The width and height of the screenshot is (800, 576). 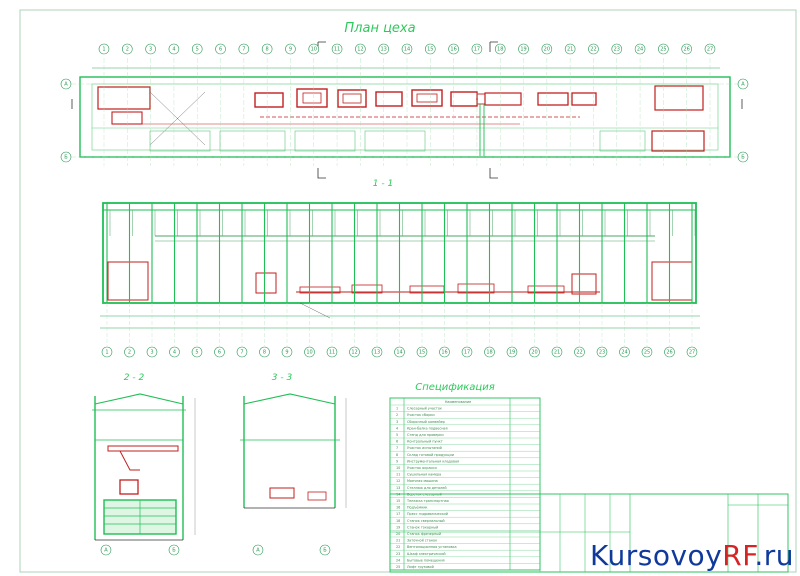 I want to click on section-1-axis-label: 20, so click(x=534, y=353).